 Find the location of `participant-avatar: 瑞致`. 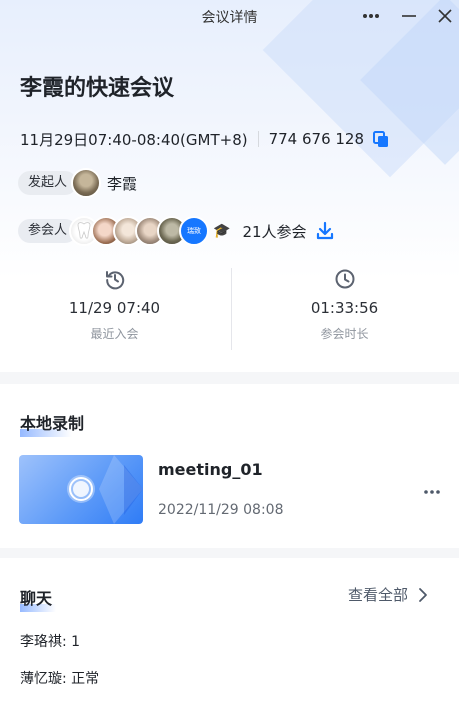

participant-avatar: 瑞致 is located at coordinates (194, 231).